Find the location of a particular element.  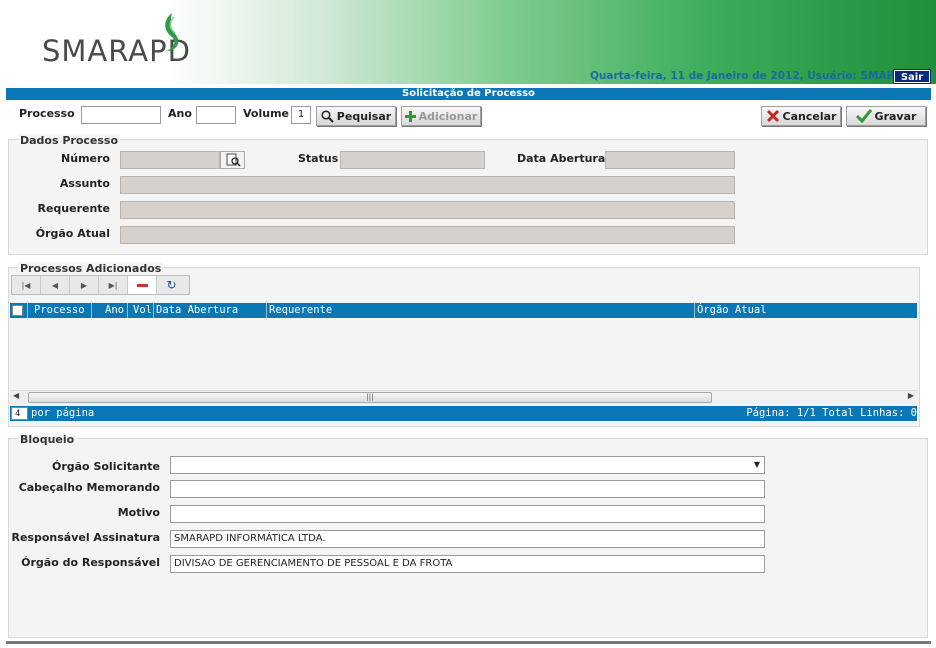

magnifier-icon is located at coordinates (327, 116).